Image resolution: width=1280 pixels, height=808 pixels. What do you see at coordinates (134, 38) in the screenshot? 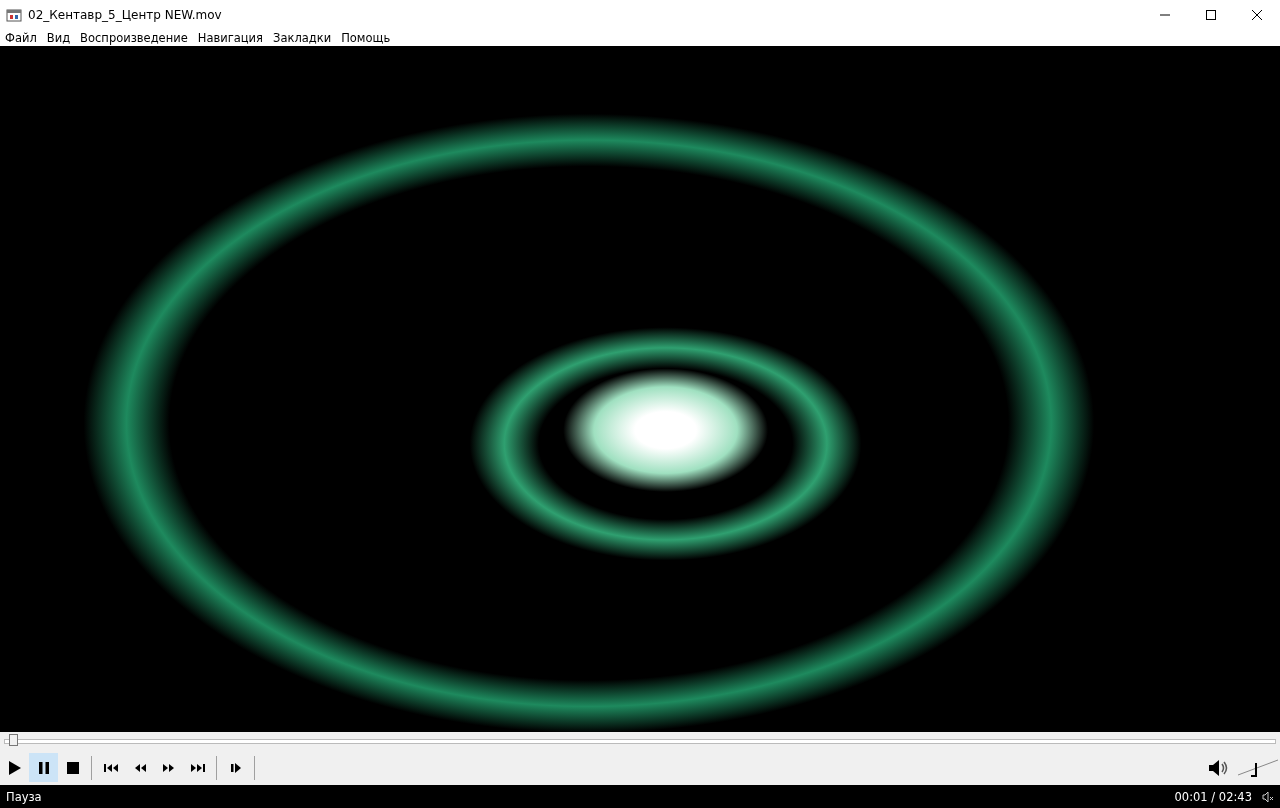
I see `menu-item: Воспроизведение` at bounding box center [134, 38].